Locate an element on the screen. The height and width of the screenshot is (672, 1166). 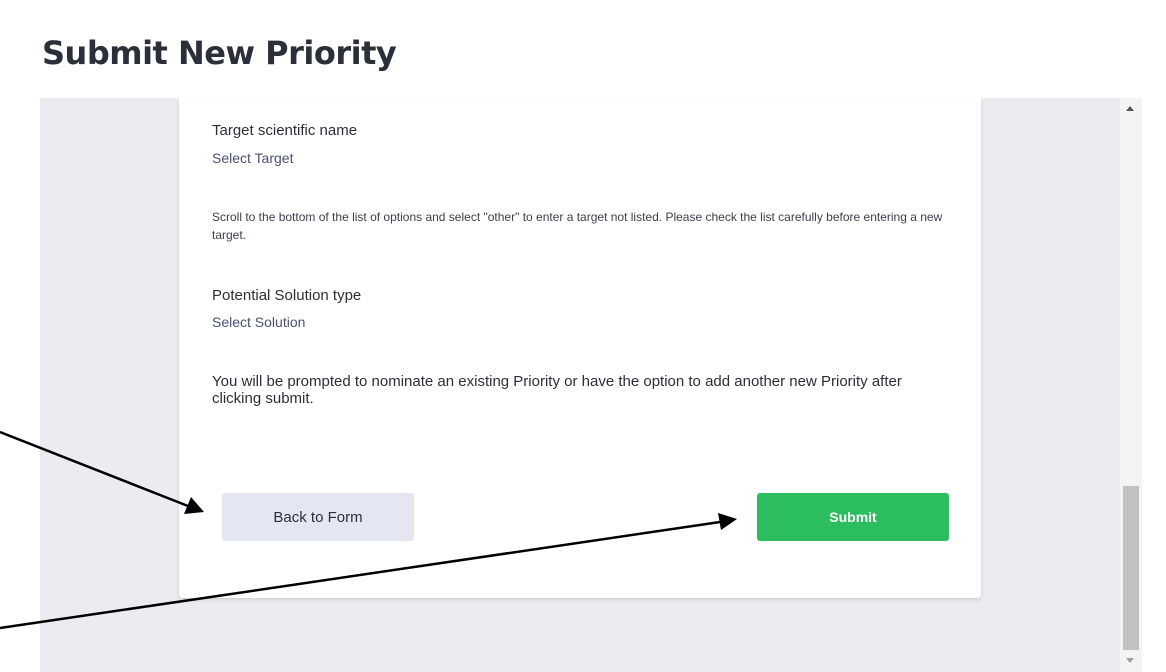
vertical-scrollbar is located at coordinates (1131, 385).